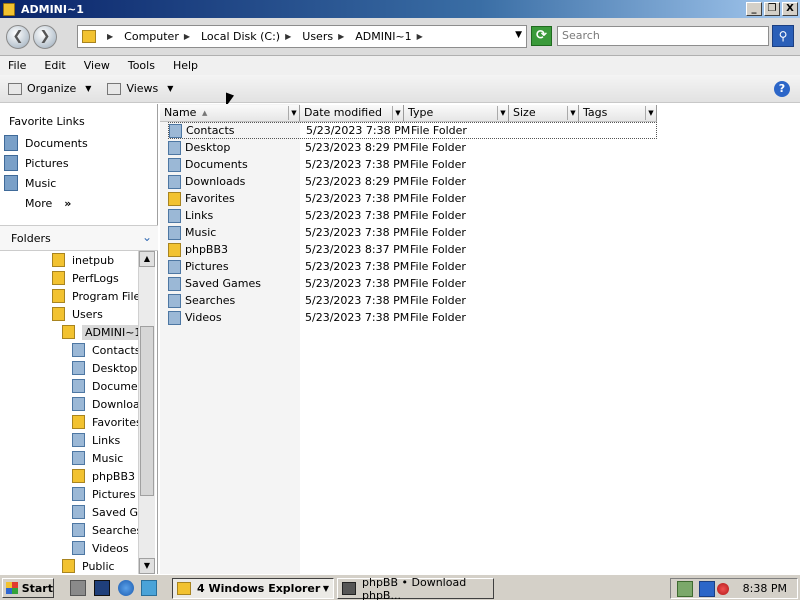 The width and height of the screenshot is (800, 600). What do you see at coordinates (45, 37) in the screenshot?
I see `forward-button: ❯` at bounding box center [45, 37].